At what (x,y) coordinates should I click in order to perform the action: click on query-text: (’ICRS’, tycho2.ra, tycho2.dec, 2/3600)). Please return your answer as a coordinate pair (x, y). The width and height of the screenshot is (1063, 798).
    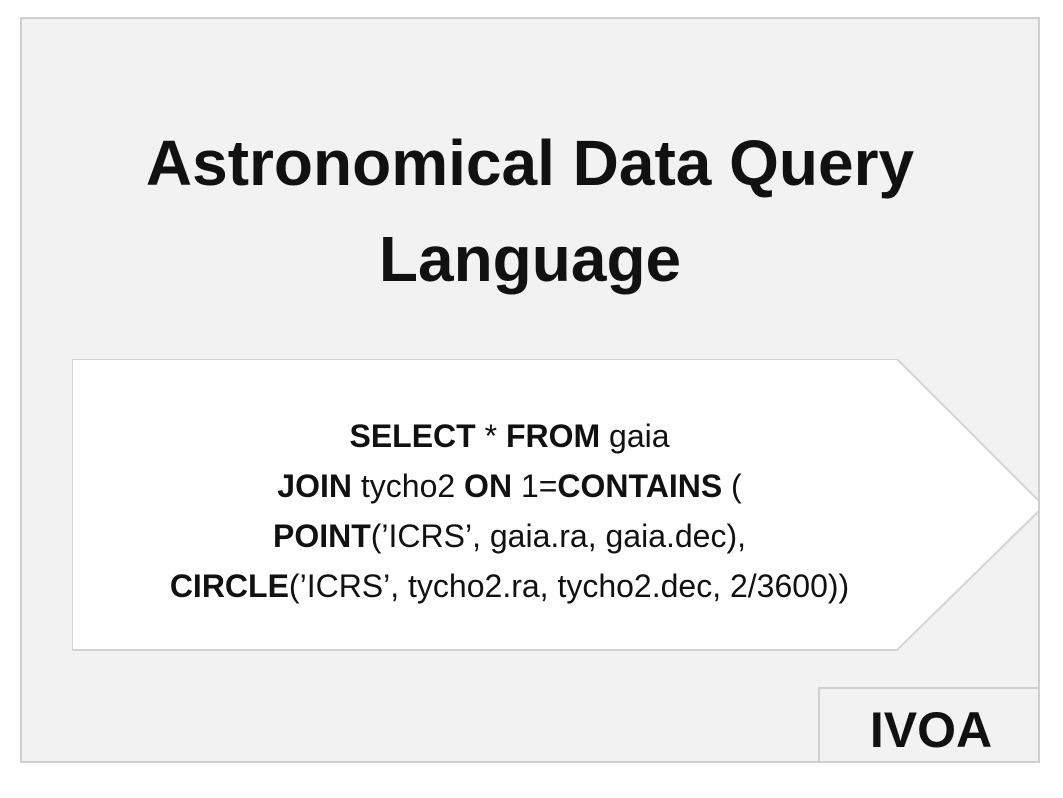
    Looking at the image, I should click on (569, 586).